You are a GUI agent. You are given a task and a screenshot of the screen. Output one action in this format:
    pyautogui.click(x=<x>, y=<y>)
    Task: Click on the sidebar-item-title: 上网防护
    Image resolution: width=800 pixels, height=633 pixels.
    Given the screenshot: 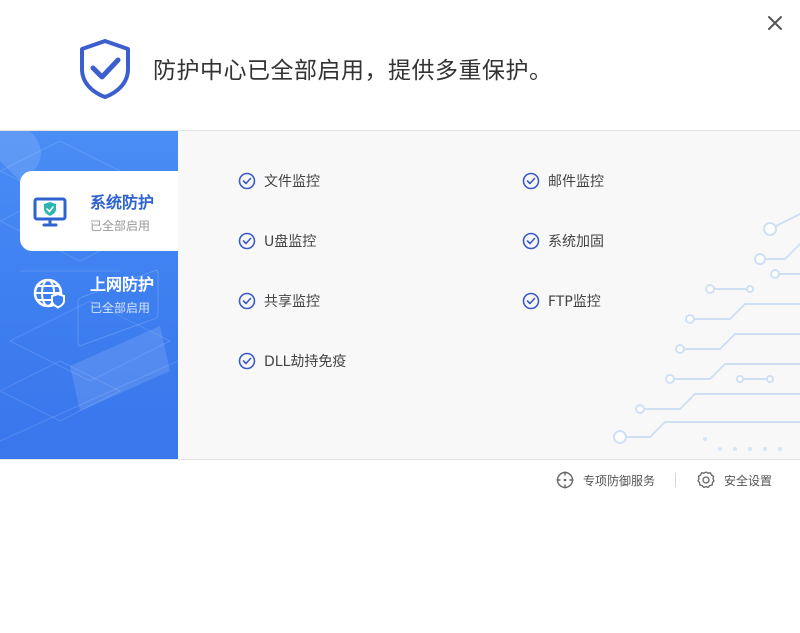 What is the action you would take?
    pyautogui.click(x=122, y=284)
    